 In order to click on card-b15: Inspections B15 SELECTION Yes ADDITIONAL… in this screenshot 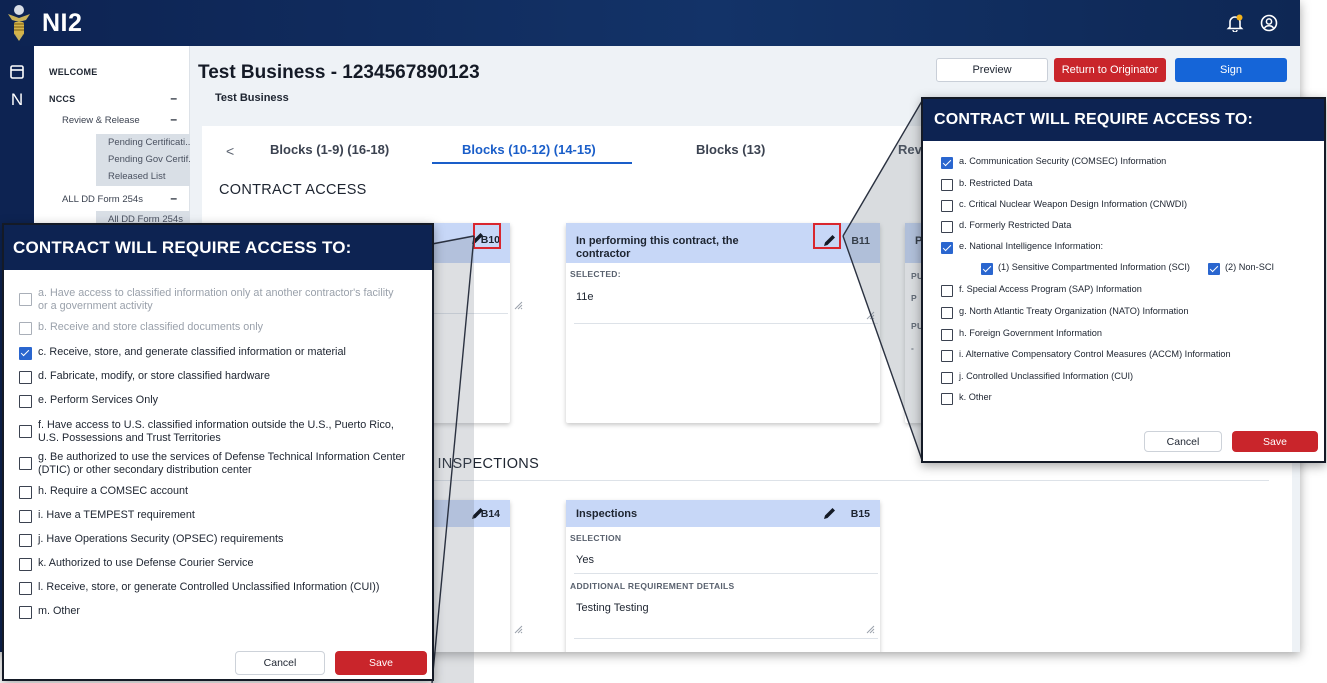, I will do `click(723, 576)`.